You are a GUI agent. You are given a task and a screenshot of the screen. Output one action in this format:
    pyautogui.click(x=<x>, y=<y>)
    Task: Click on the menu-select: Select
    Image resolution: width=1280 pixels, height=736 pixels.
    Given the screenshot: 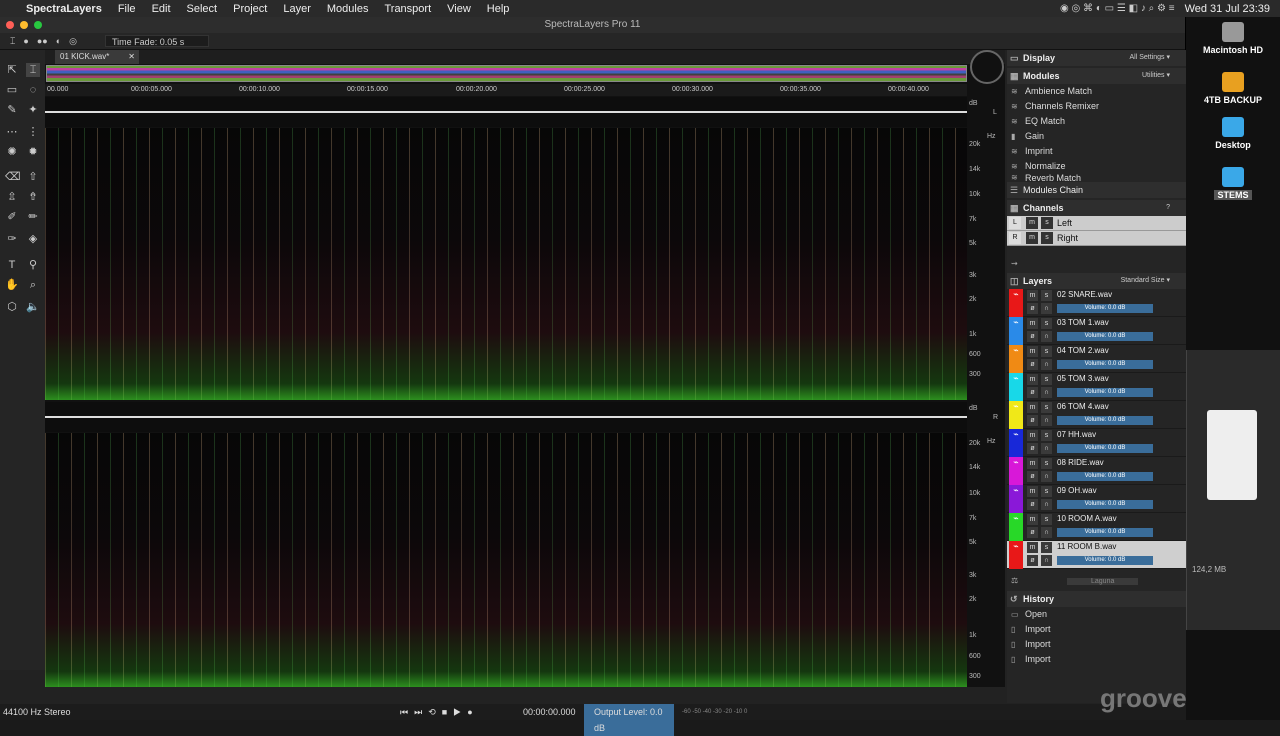 What is the action you would take?
    pyautogui.click(x=202, y=9)
    